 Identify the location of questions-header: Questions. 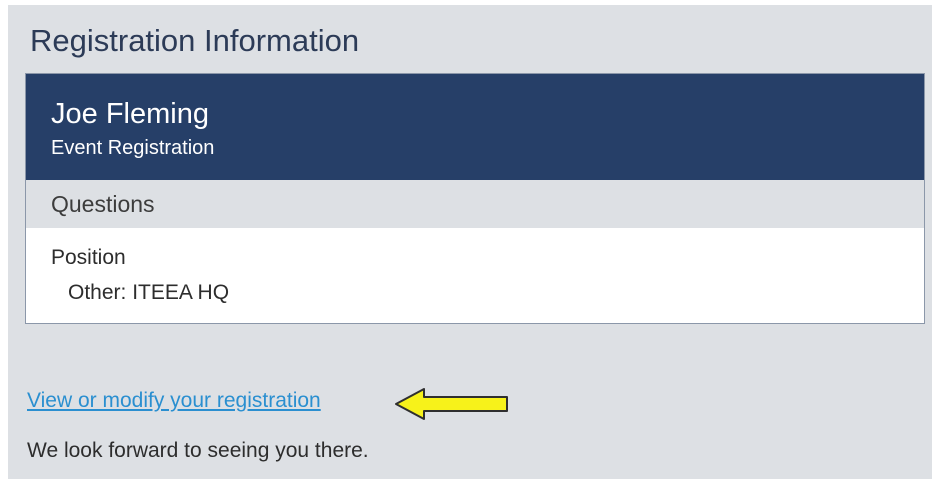
(475, 204).